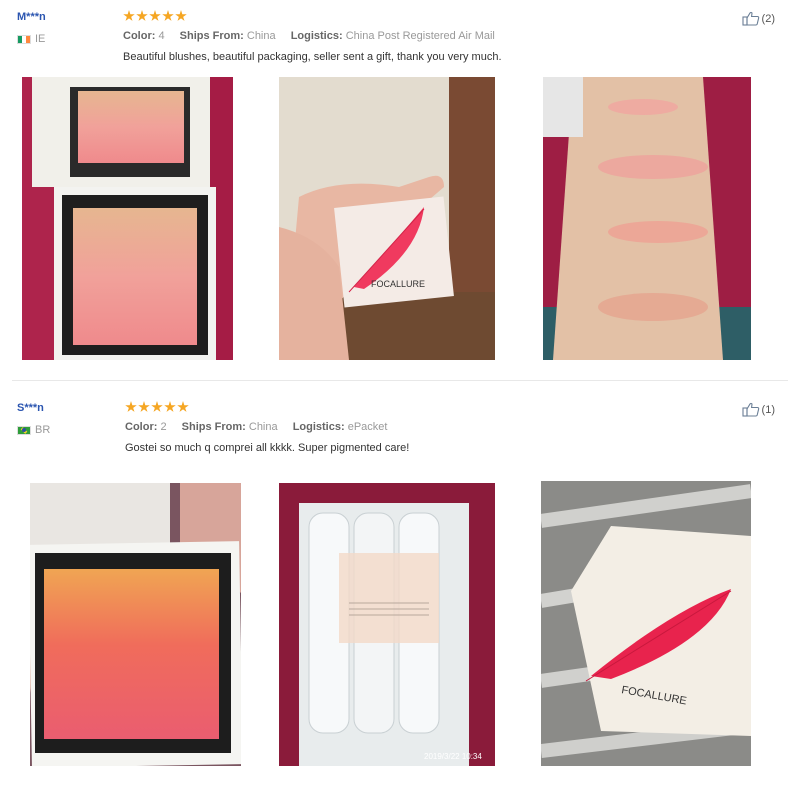  I want to click on reviewer-name: M***n, so click(31, 17).